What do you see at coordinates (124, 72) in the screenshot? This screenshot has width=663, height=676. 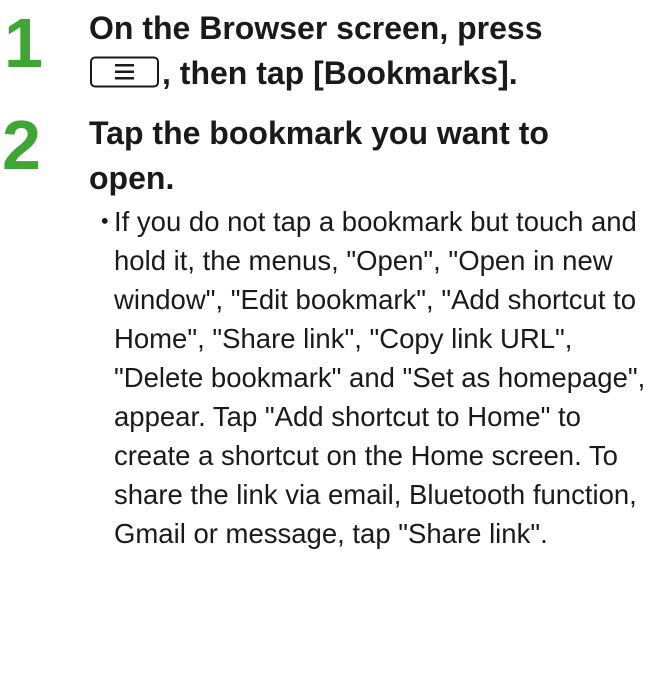 I see `menu-key-icon` at bounding box center [124, 72].